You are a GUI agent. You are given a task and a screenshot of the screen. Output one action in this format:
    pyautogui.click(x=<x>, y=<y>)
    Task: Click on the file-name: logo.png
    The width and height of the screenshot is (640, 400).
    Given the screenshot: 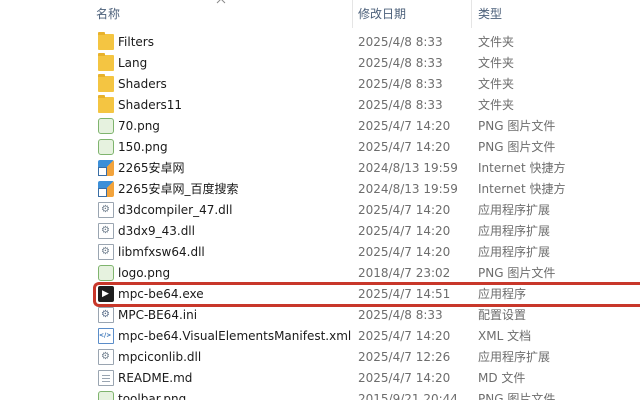 What is the action you would take?
    pyautogui.click(x=144, y=273)
    